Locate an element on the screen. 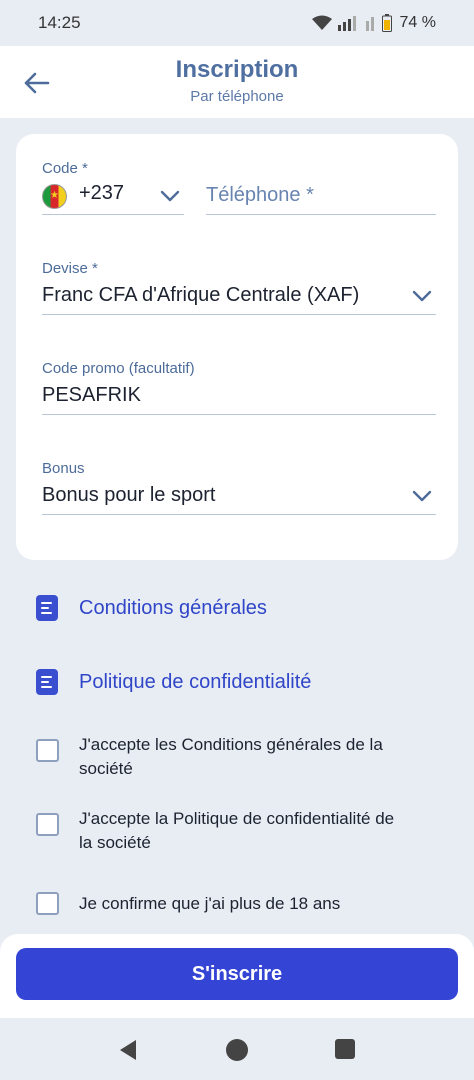 The height and width of the screenshot is (1080, 474). currency-underline is located at coordinates (239, 314).